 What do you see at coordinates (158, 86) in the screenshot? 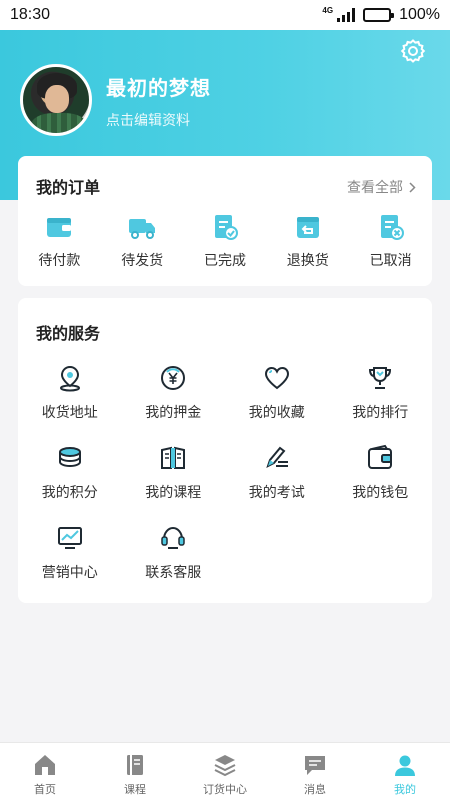
I see `username: 最初的梦想` at bounding box center [158, 86].